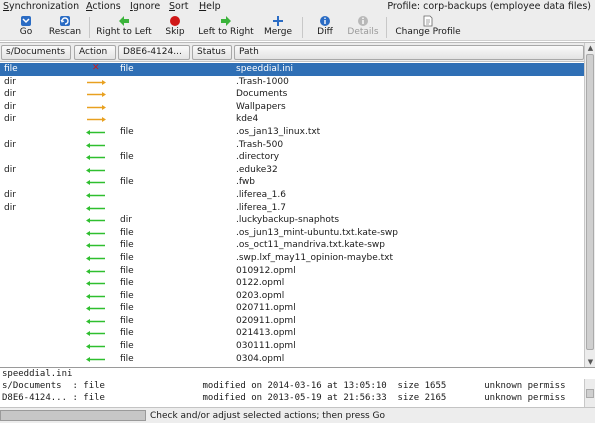 The image size is (595, 423). Describe the element at coordinates (292, 107) in the screenshot. I see `table-row: dir Wallpapers` at that location.